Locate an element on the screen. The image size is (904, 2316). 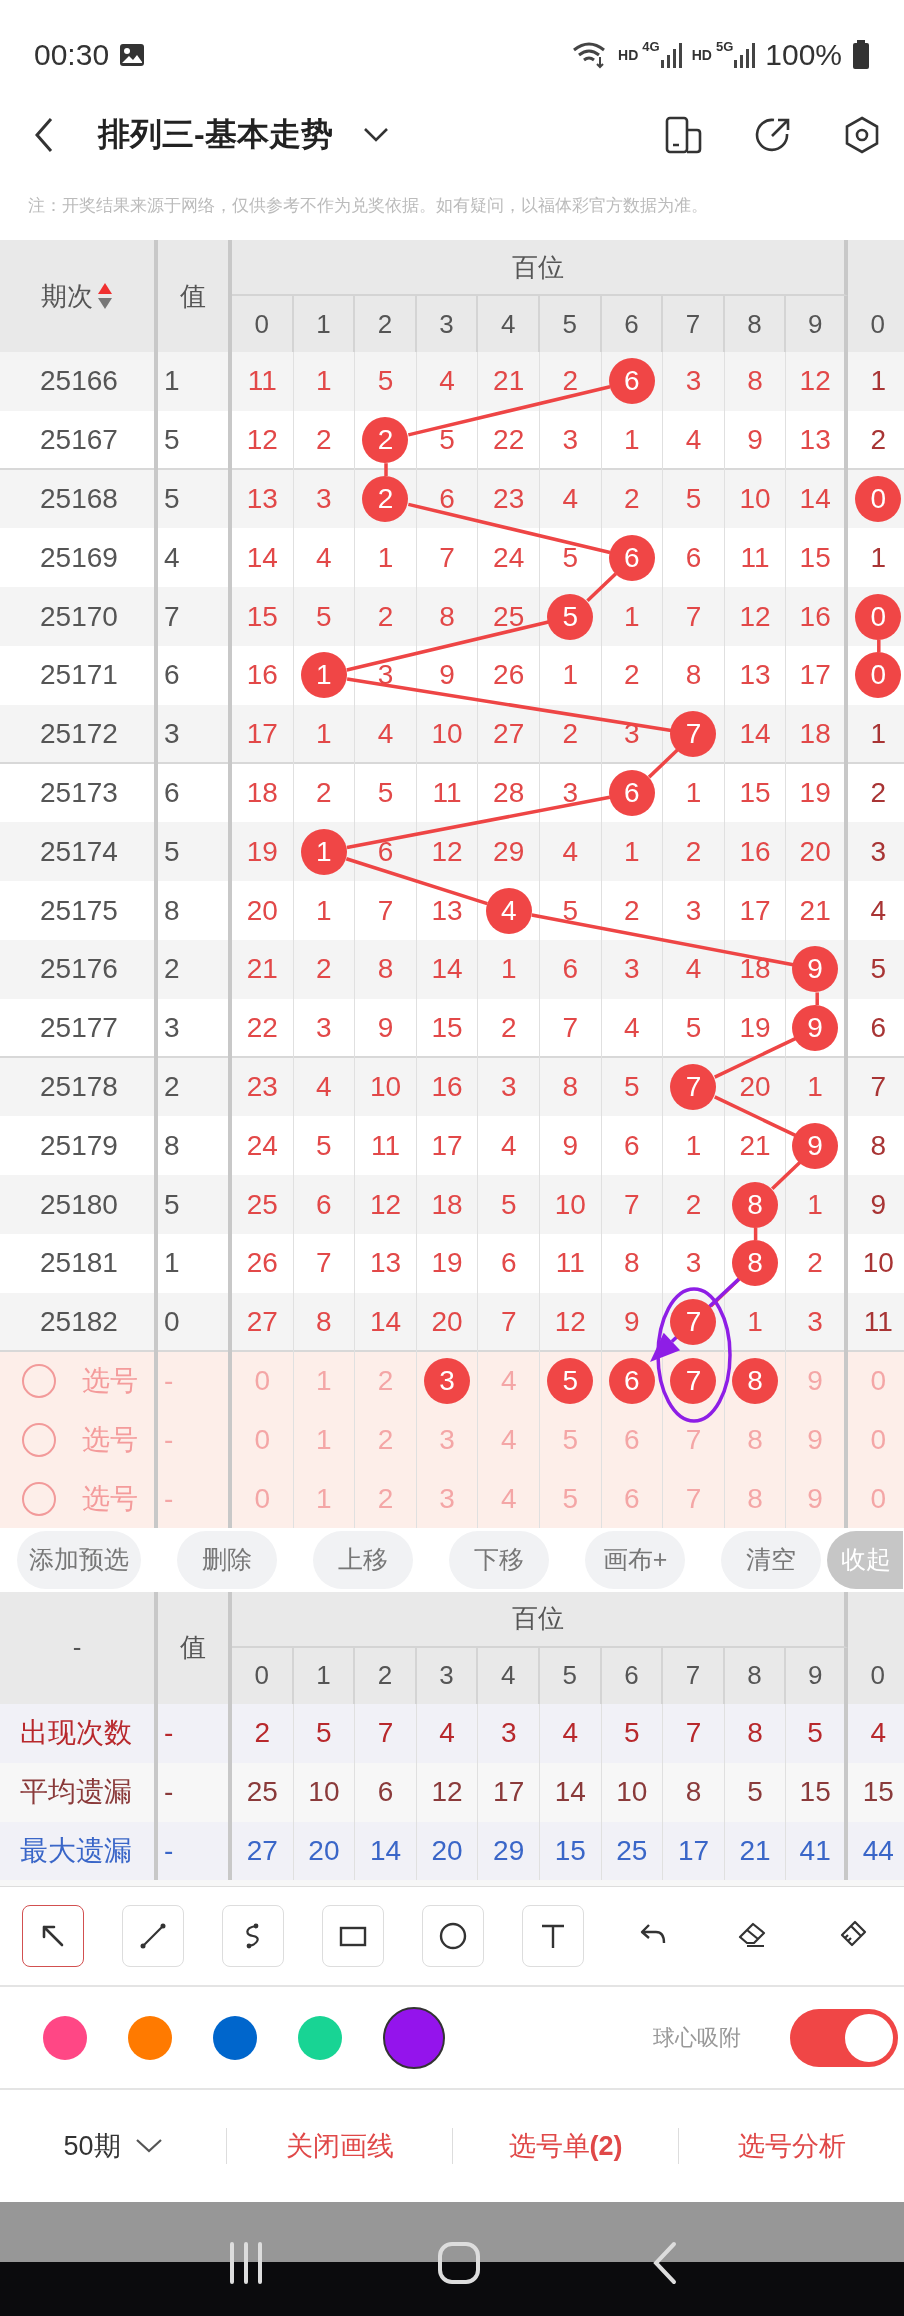
miss-count: 26 is located at coordinates (509, 675).